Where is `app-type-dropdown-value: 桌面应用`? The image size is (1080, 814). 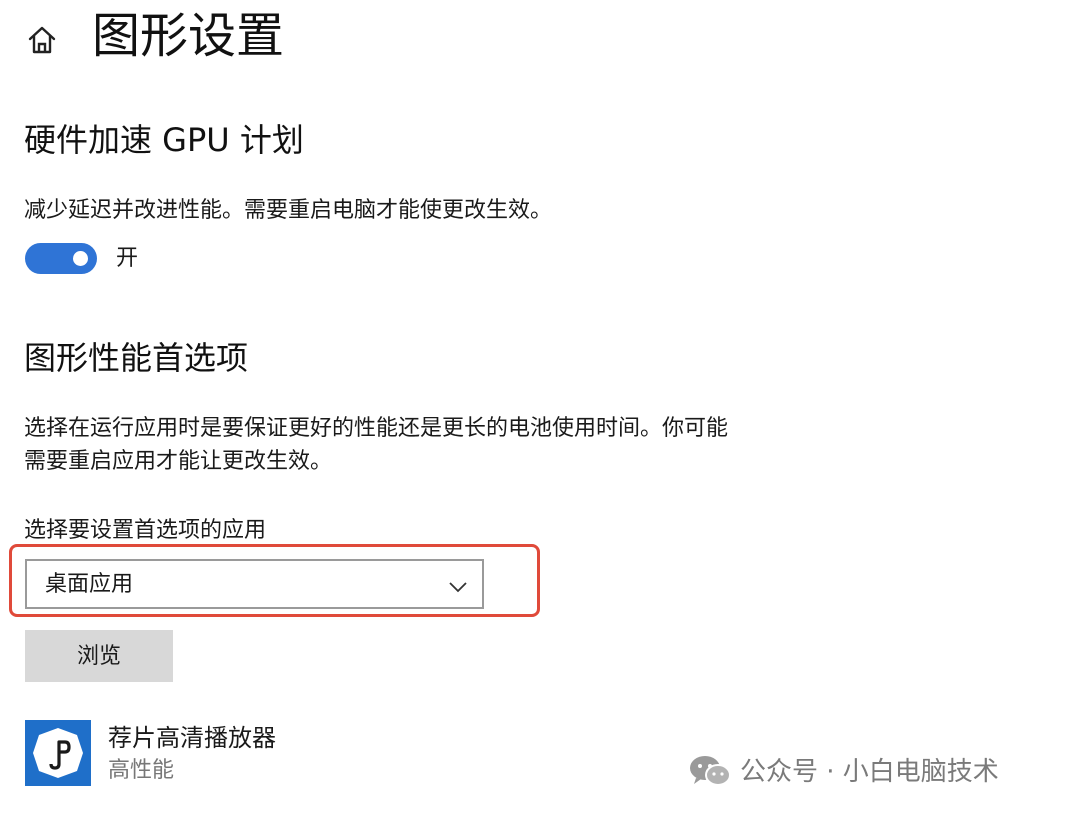 app-type-dropdown-value: 桌面应用 is located at coordinates (89, 584).